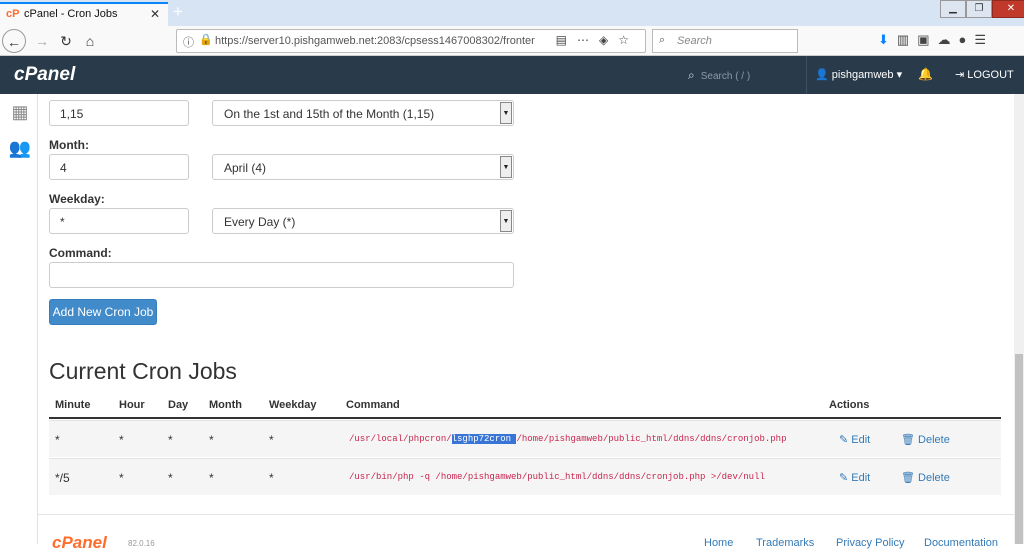  What do you see at coordinates (806, 75) in the screenshot?
I see `header-divider` at bounding box center [806, 75].